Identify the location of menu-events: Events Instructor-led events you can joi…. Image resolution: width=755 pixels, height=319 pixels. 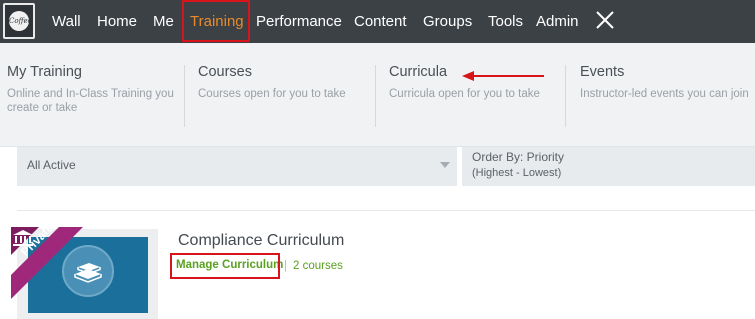
(665, 95).